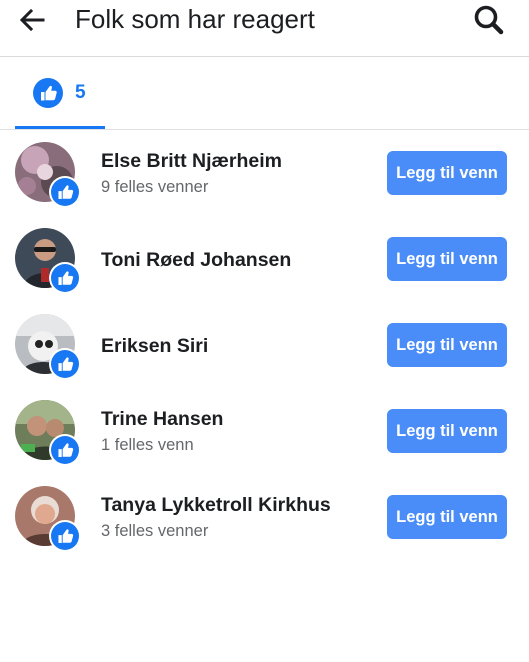  I want to click on person-name: Trine Hansen, so click(162, 419).